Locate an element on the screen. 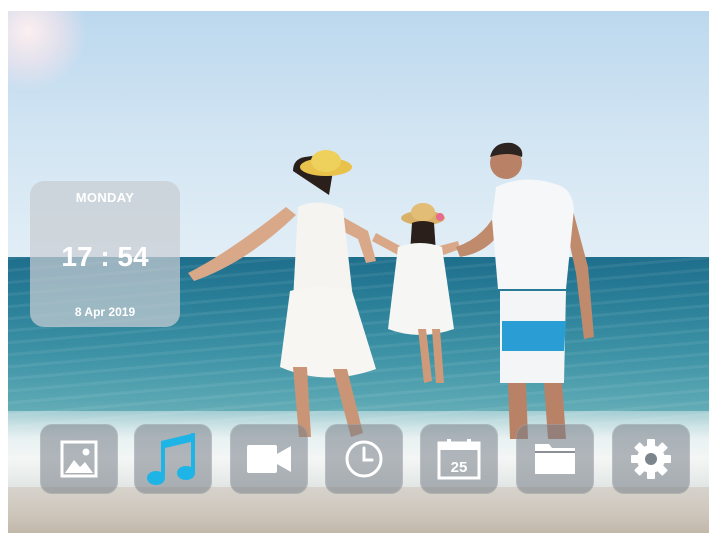  photo-icon is located at coordinates (79, 459).